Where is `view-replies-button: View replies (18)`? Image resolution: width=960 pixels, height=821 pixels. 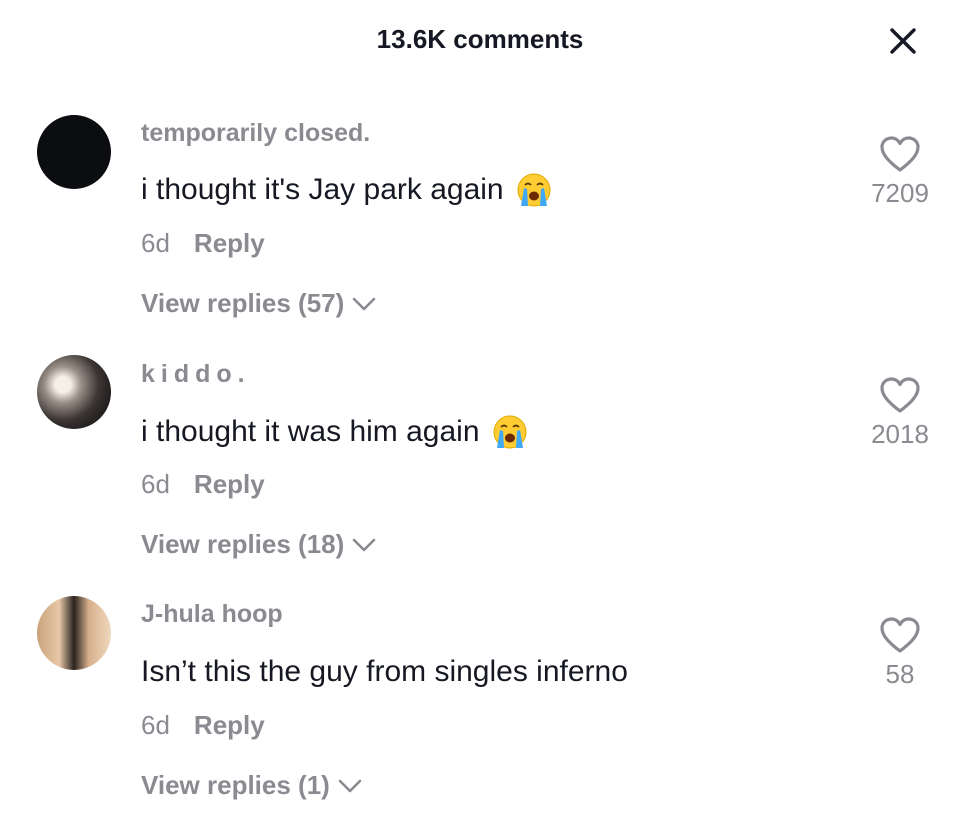 view-replies-button: View replies (18) is located at coordinates (258, 544).